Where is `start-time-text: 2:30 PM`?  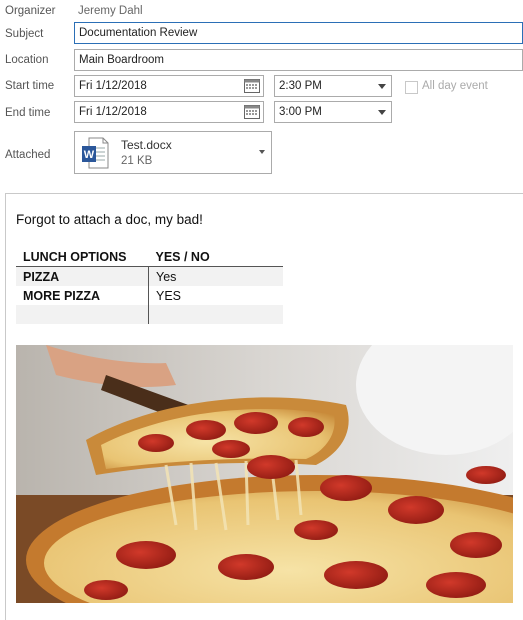 start-time-text: 2:30 PM is located at coordinates (300, 86).